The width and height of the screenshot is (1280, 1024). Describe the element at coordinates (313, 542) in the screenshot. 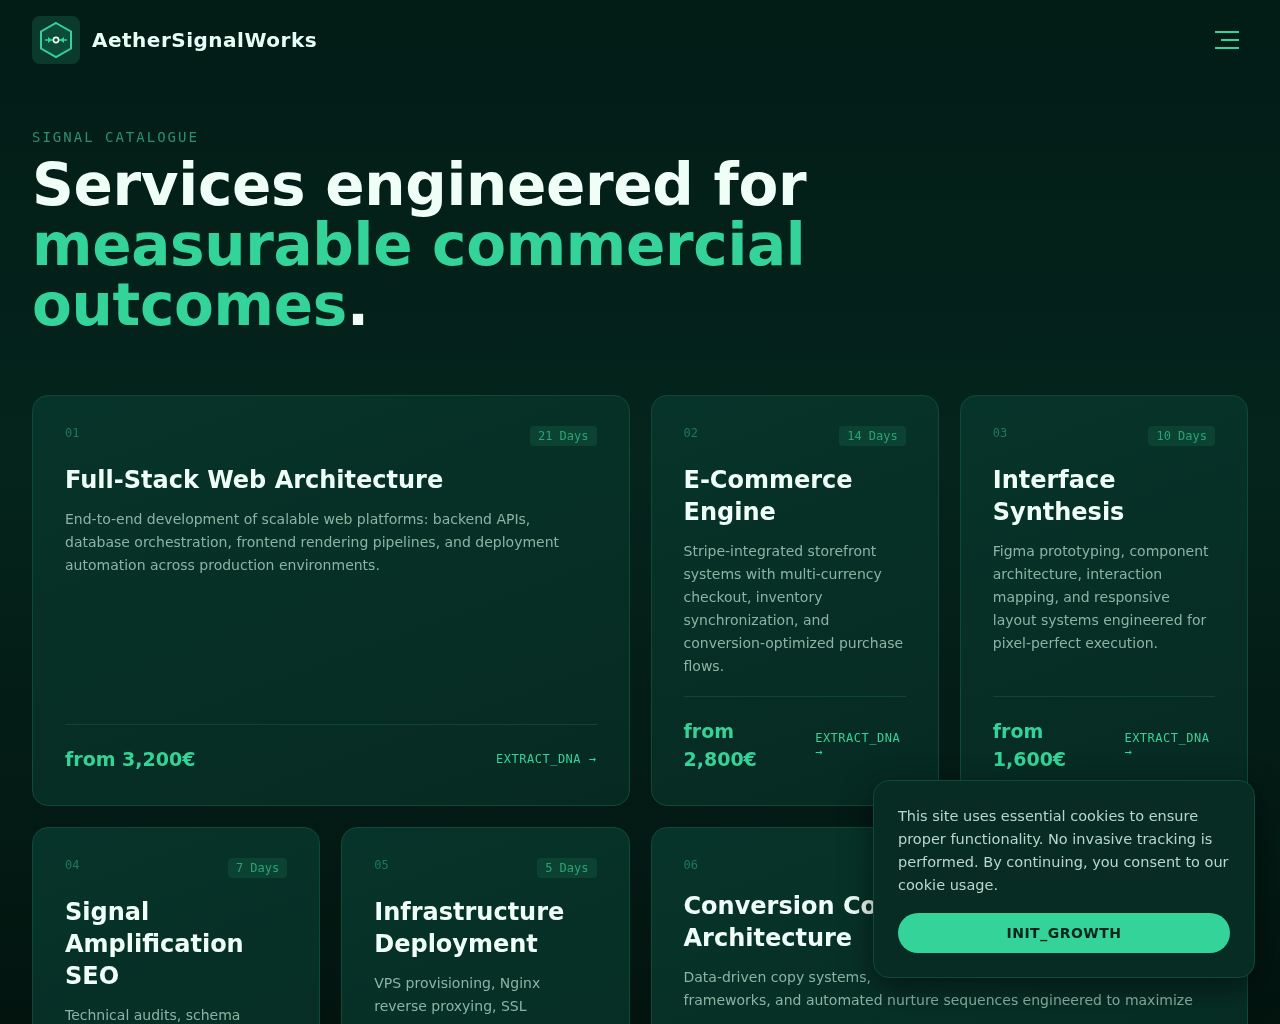

I see `service-description: End-to-end development of scalable web platforms: backend APIs, database orchestration, frontend rendering pipelines, and deployment automation across production environments.` at that location.